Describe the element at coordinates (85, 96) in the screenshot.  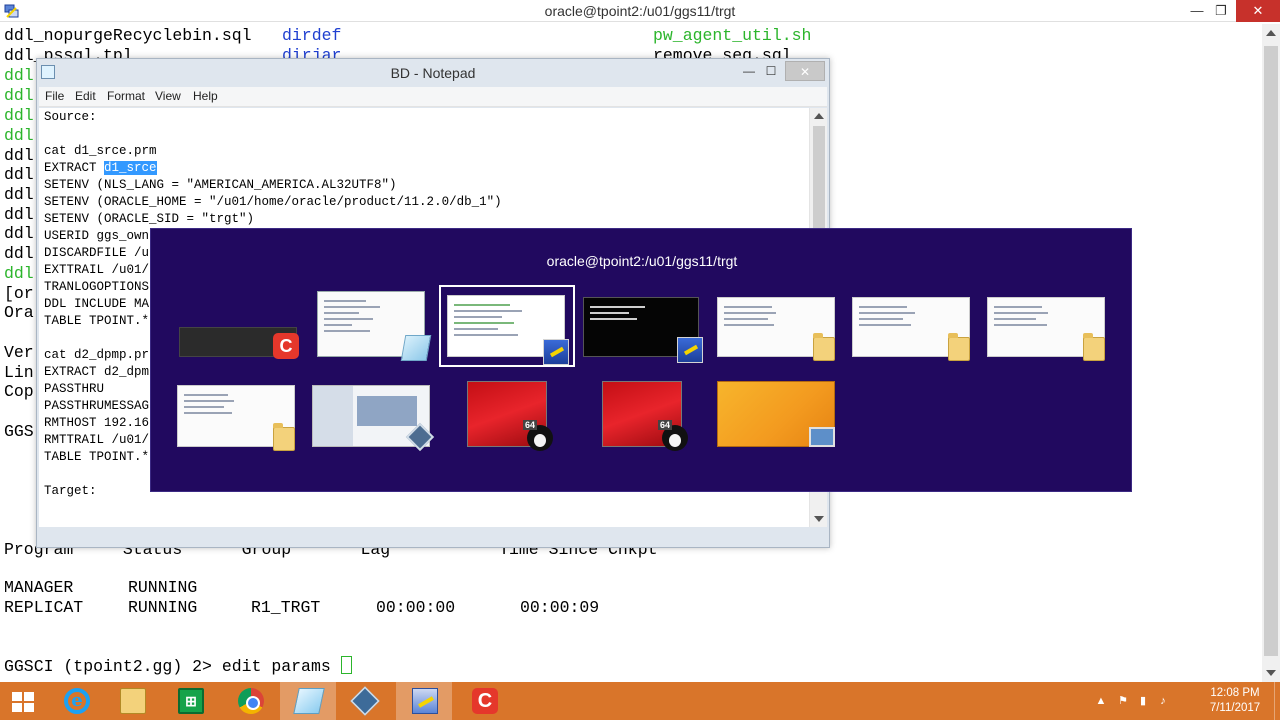
I see `menu-edit: Edit` at that location.